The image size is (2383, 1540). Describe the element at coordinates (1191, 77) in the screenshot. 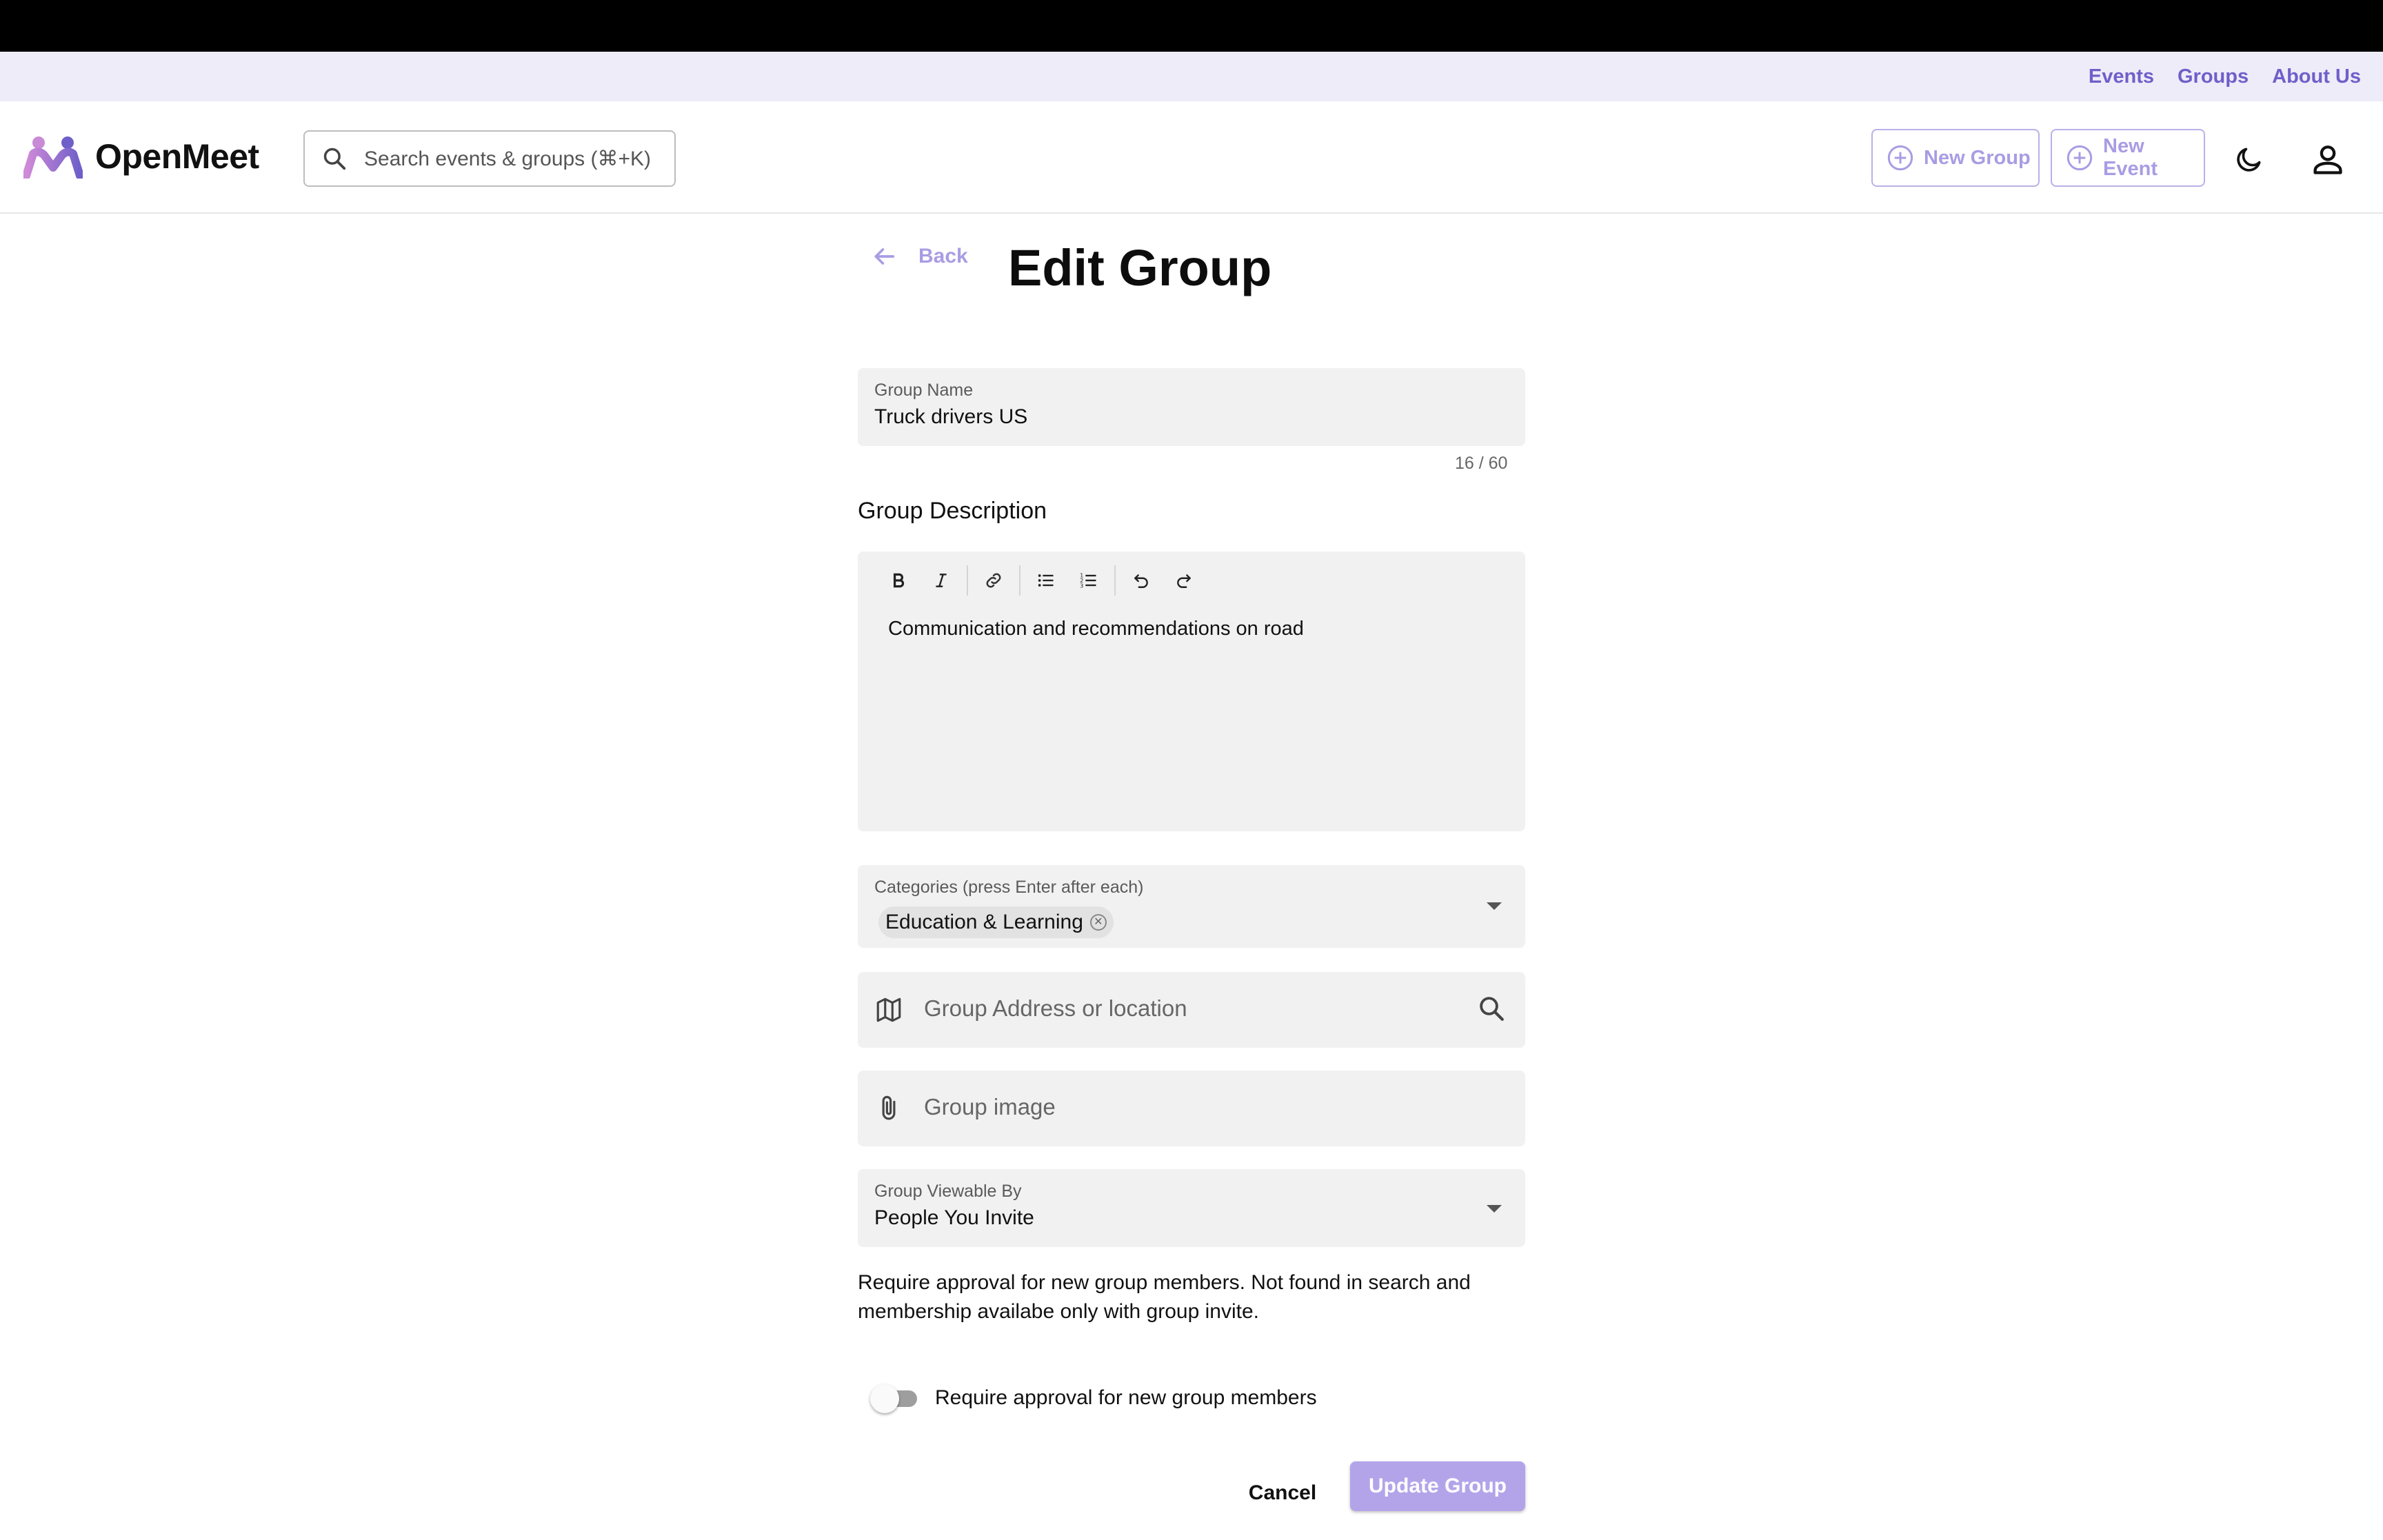

I see `secondary-nav: Events Groups About Us` at that location.